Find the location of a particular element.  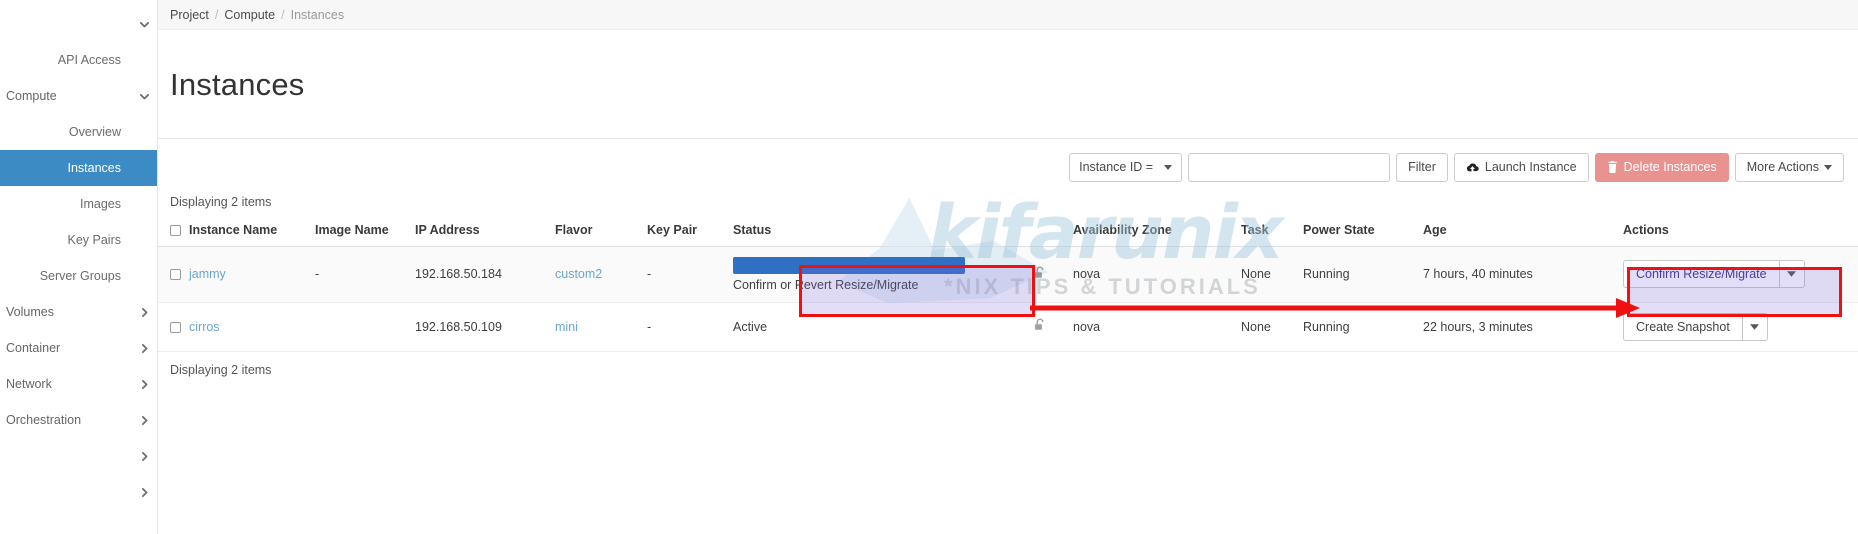

cell-actions: Create Snapshot is located at coordinates (1738, 327).